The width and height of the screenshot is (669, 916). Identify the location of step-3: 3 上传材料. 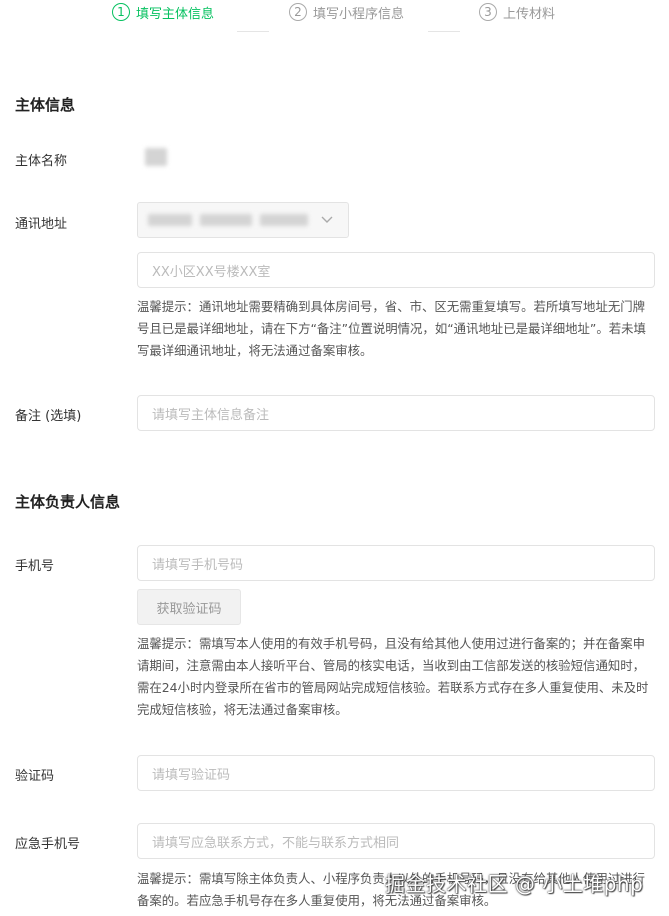
(517, 12).